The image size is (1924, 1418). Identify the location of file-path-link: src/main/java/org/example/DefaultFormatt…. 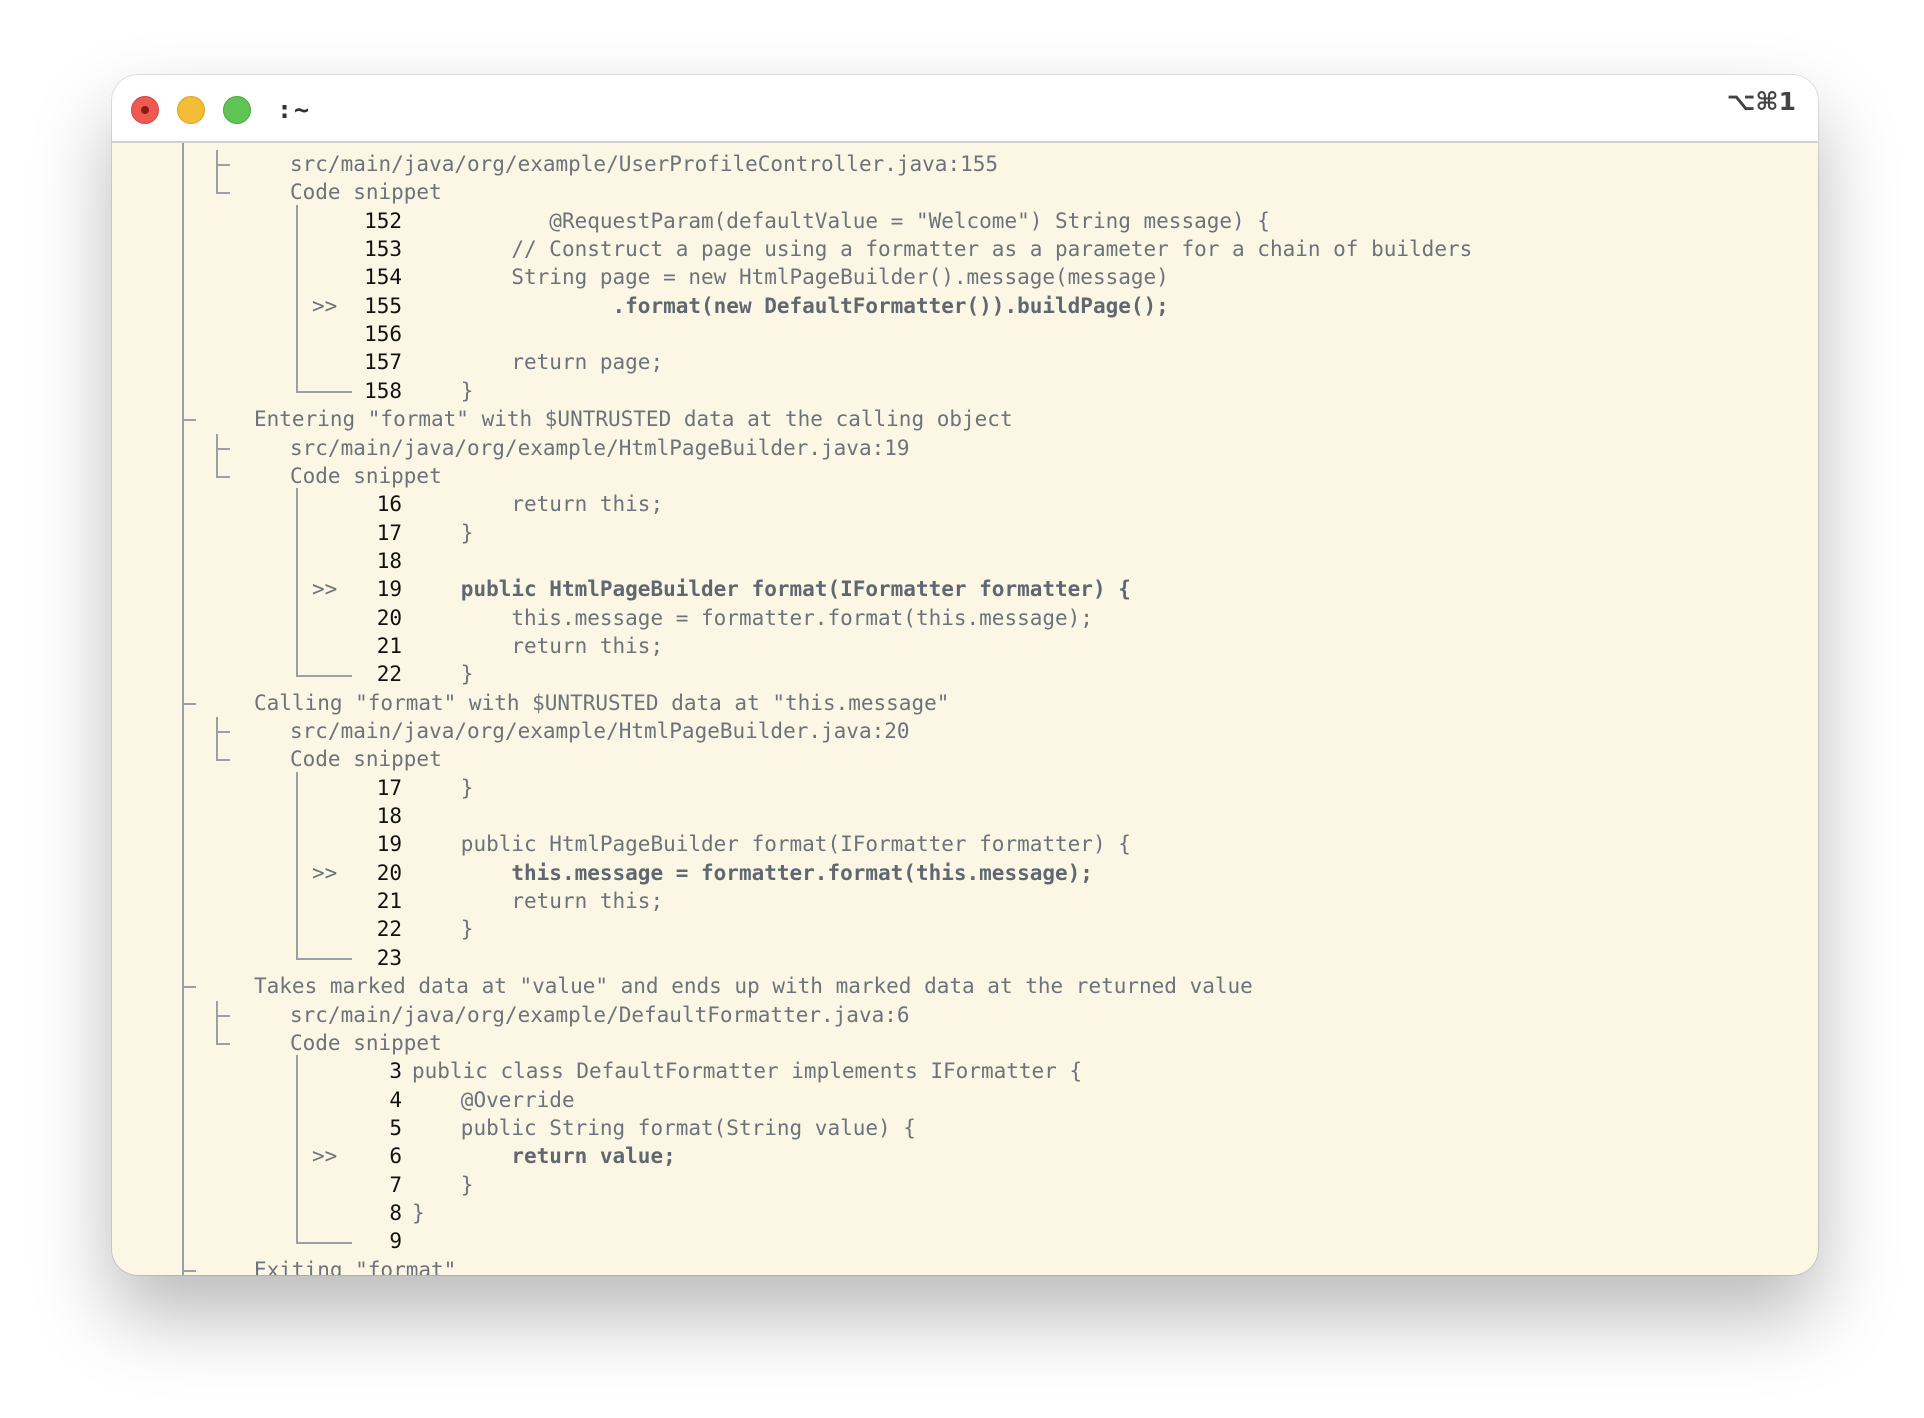
(600, 1015).